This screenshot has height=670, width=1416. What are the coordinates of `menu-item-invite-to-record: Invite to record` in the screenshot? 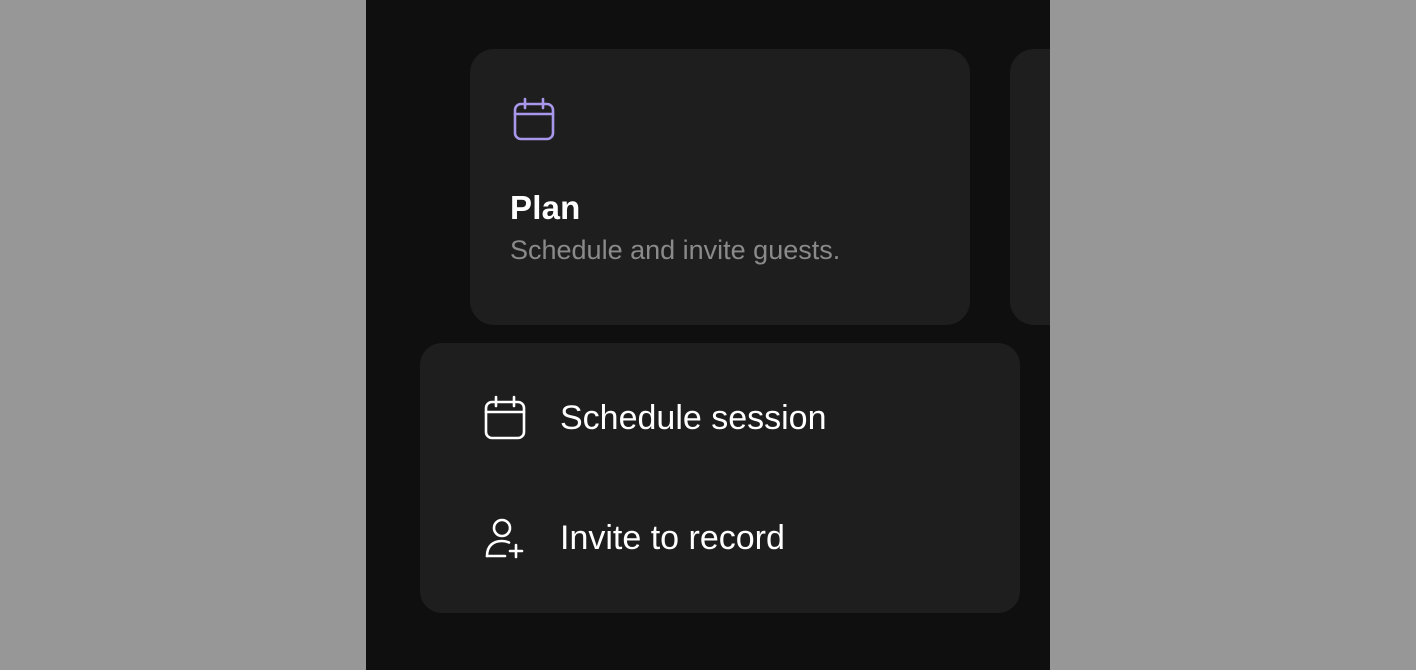 It's located at (720, 538).